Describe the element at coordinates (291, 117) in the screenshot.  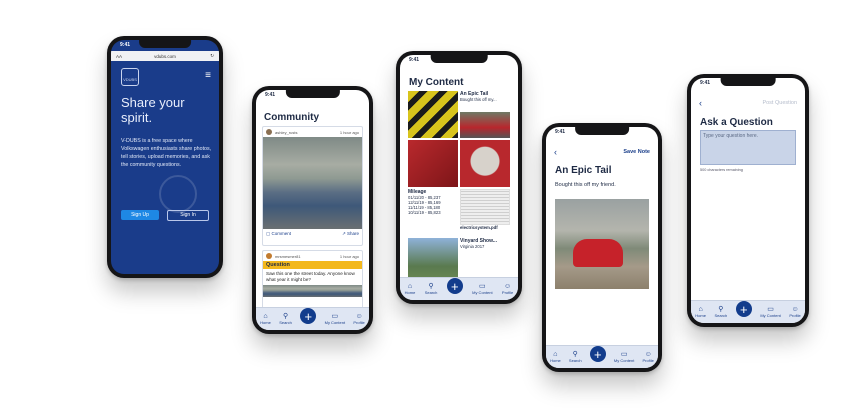
I see `page-title: Community` at that location.